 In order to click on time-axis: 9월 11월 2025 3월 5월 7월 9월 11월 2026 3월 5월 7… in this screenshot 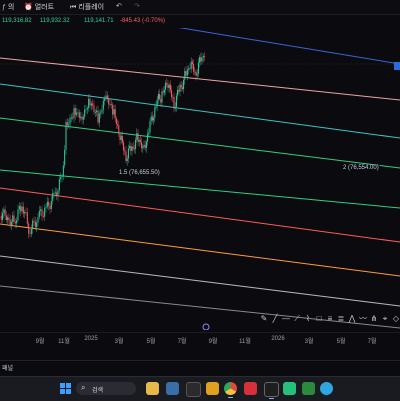, I will do `click(200, 339)`.